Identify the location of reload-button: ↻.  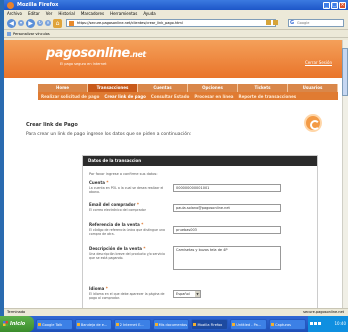
(40, 23).